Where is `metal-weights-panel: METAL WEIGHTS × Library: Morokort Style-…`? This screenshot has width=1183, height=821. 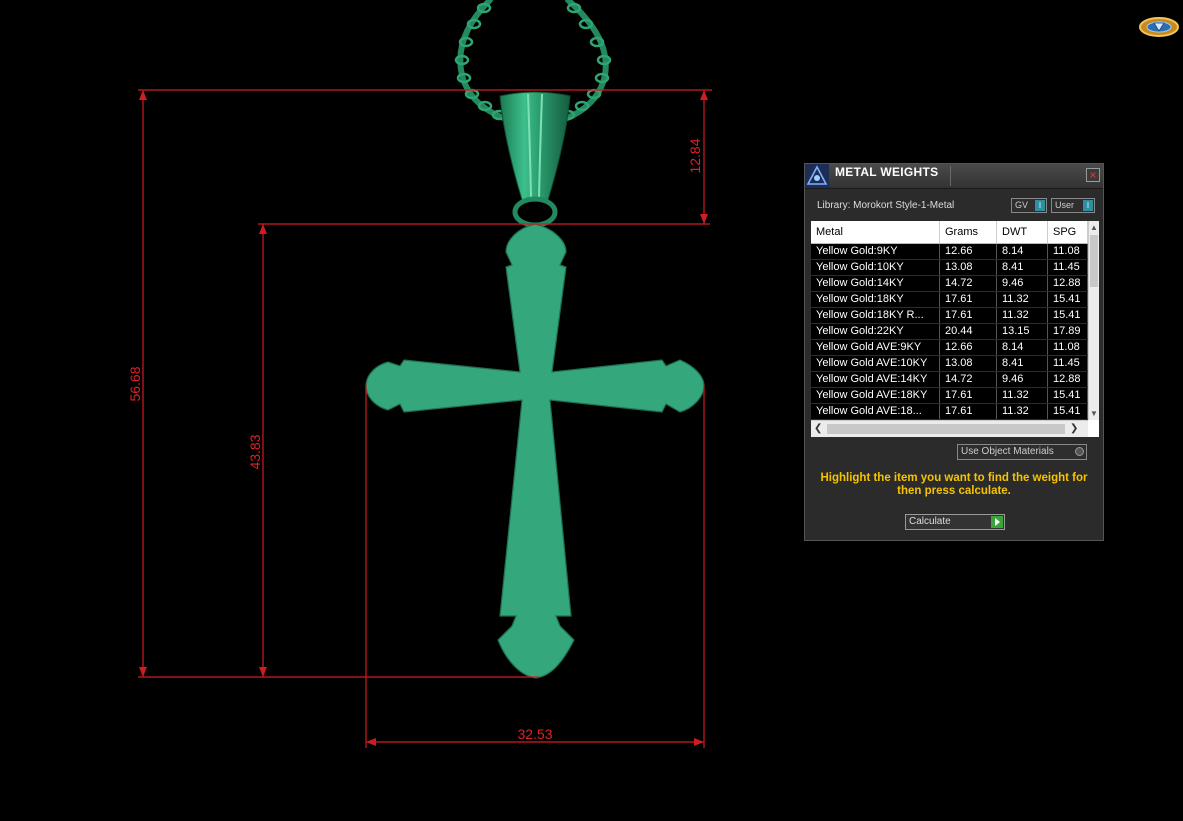
metal-weights-panel: METAL WEIGHTS × Library: Morokort Style-… is located at coordinates (954, 352).